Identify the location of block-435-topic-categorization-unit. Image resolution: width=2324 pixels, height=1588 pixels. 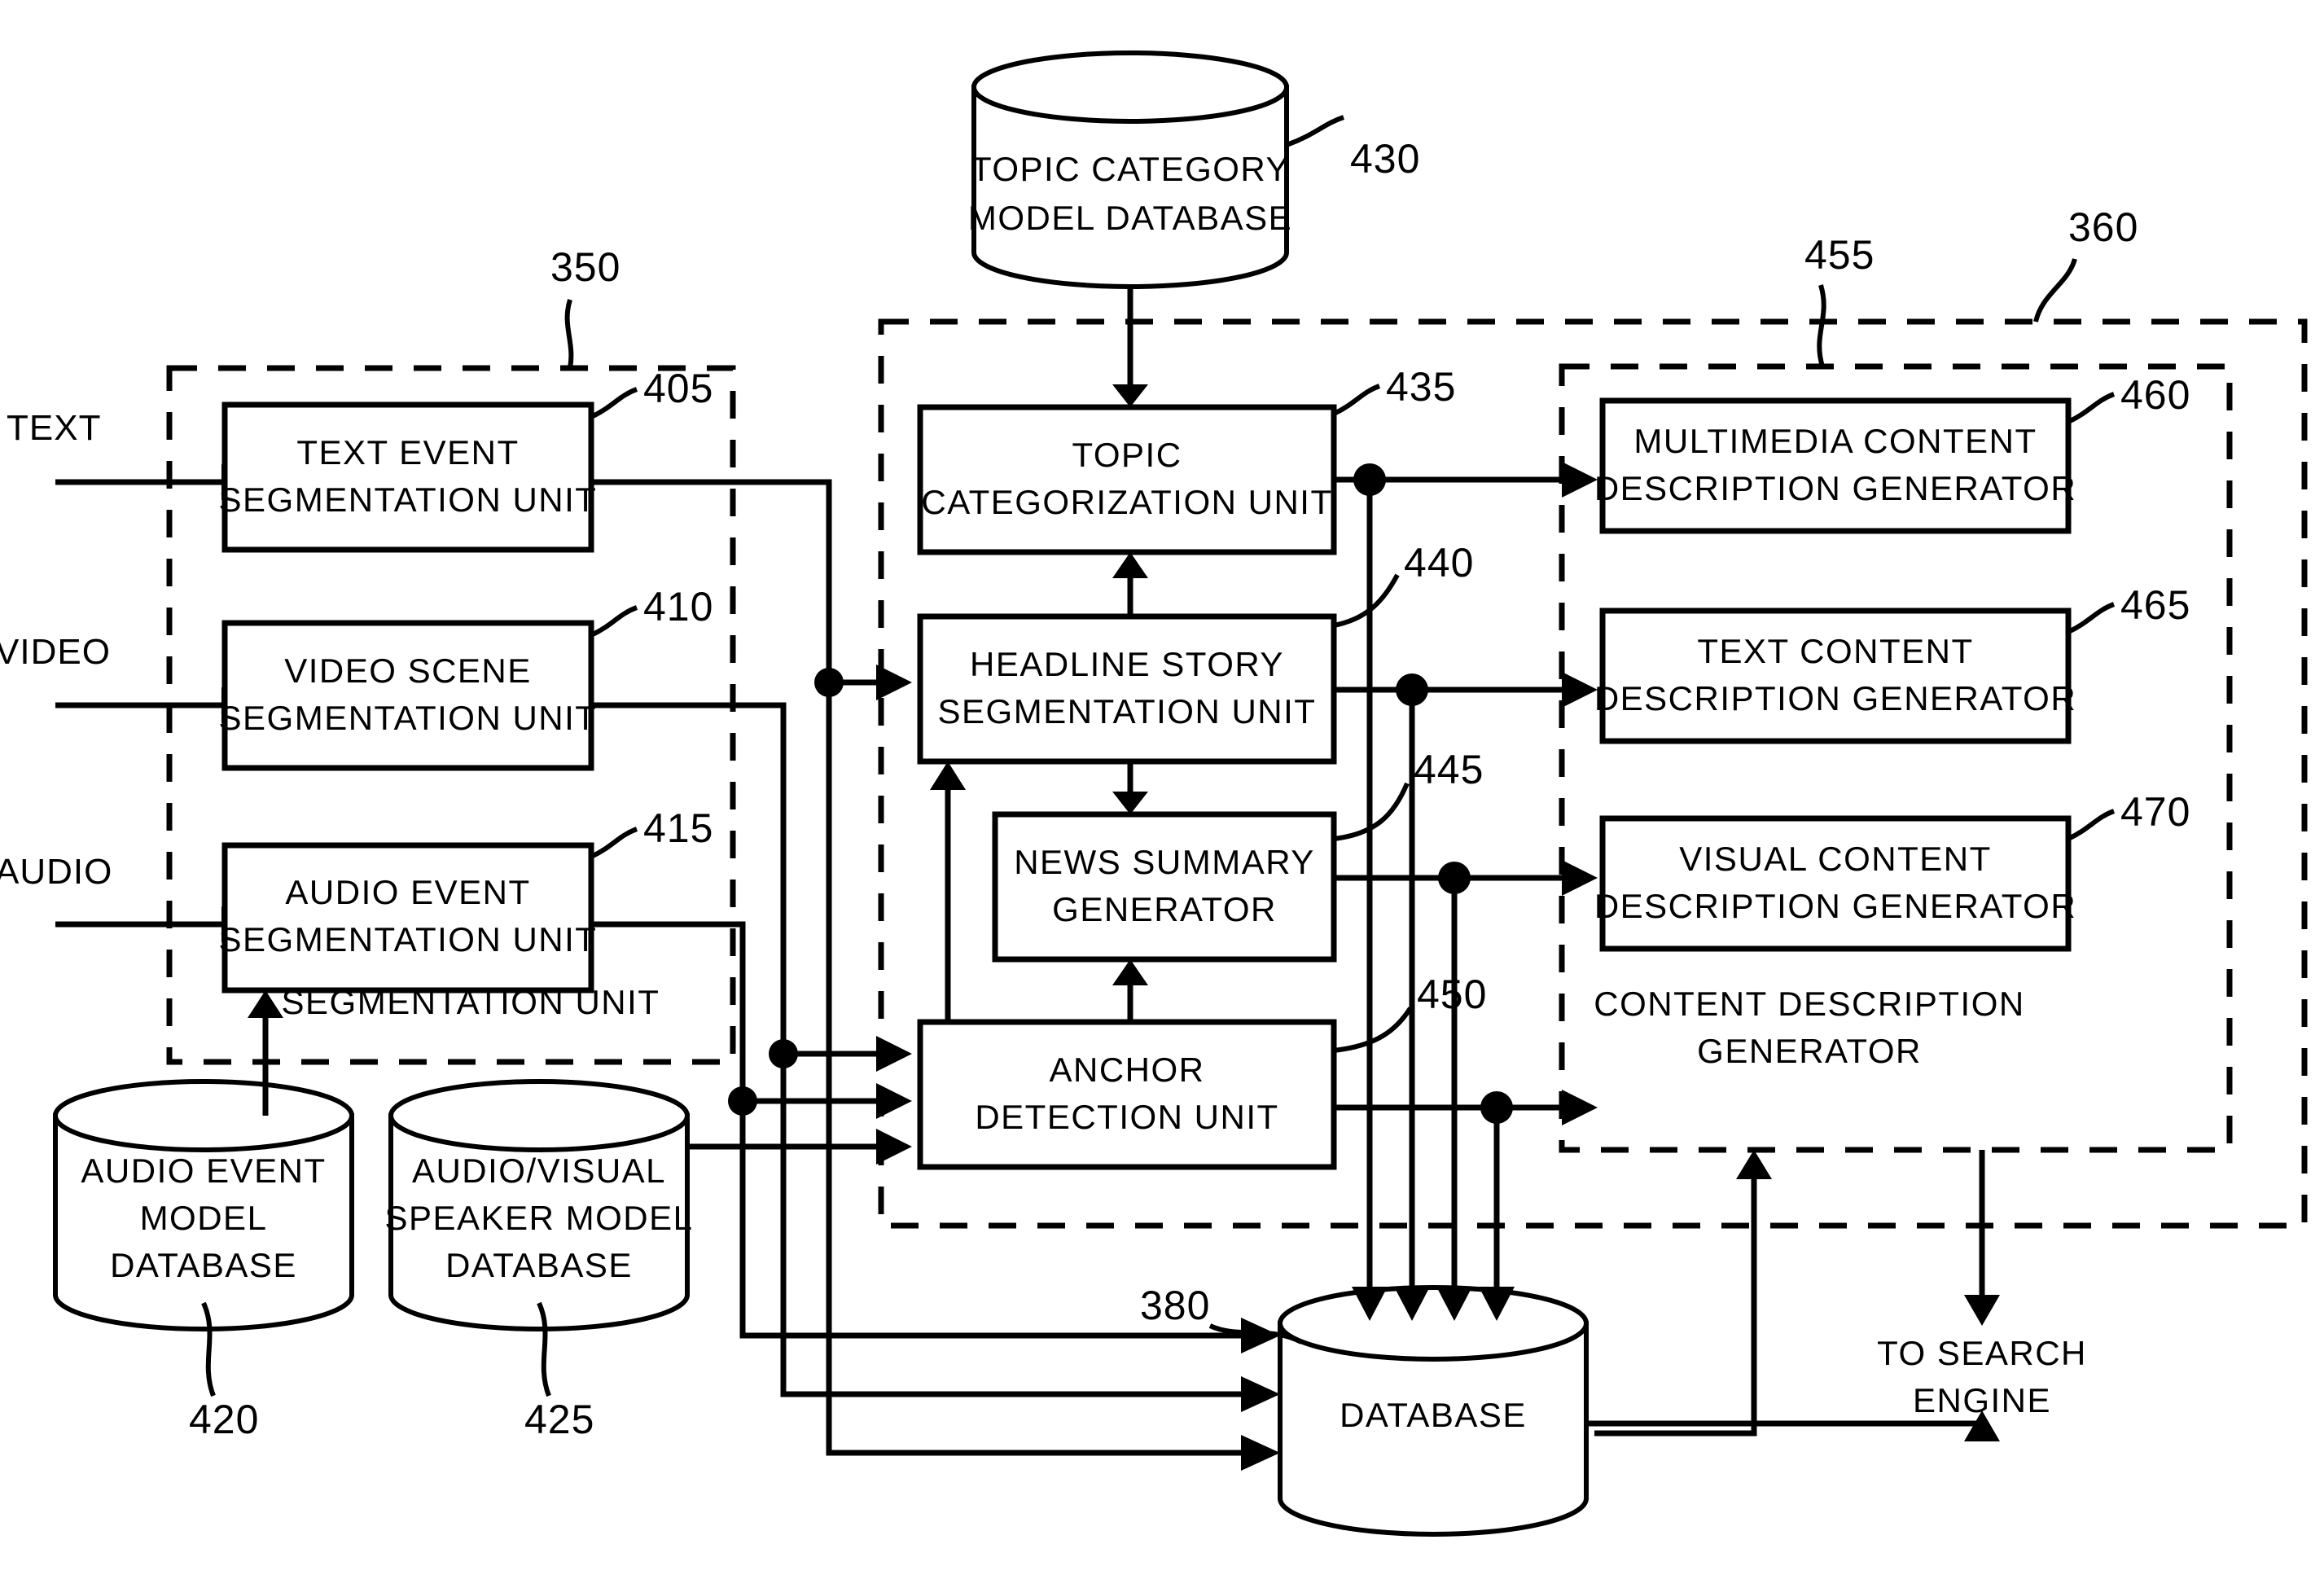
(1127, 479).